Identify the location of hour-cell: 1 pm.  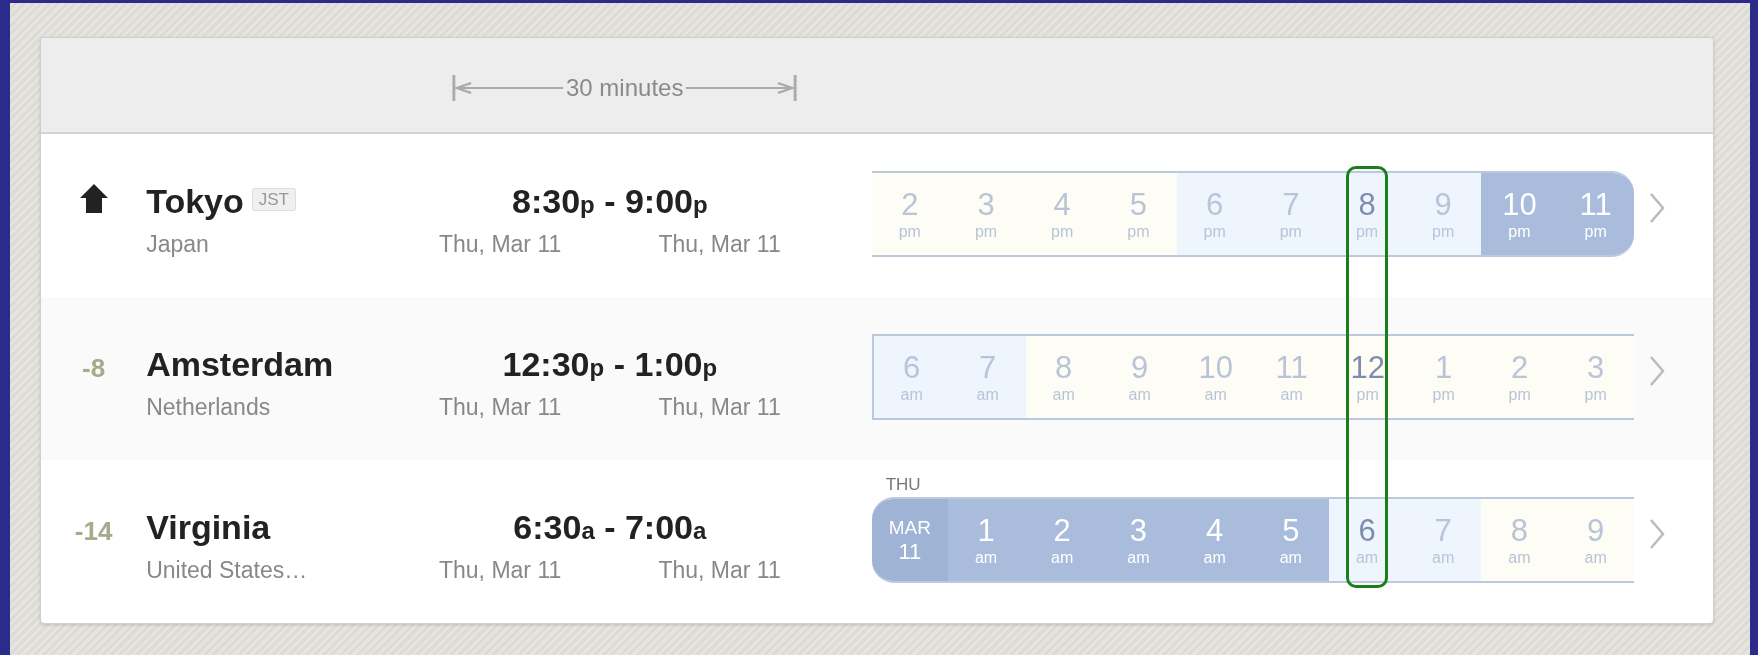
(1443, 377).